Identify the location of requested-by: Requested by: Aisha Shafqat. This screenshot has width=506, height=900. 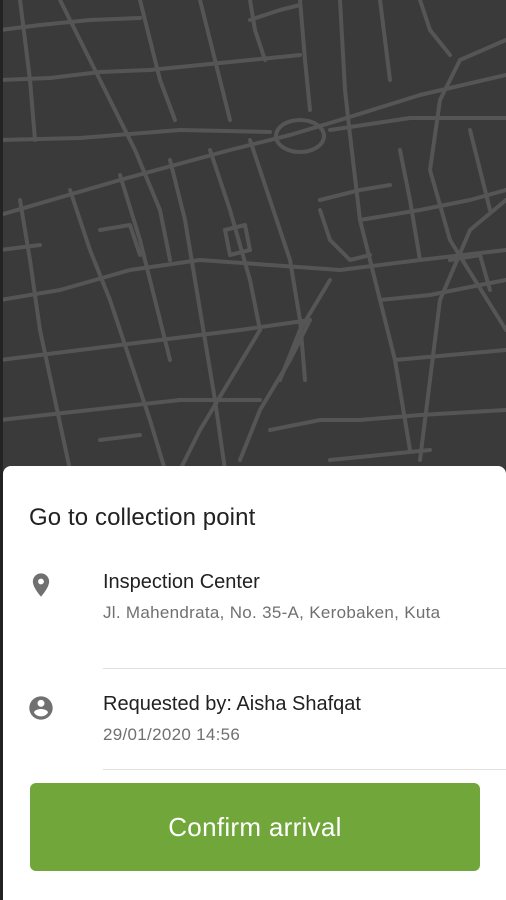
(232, 704).